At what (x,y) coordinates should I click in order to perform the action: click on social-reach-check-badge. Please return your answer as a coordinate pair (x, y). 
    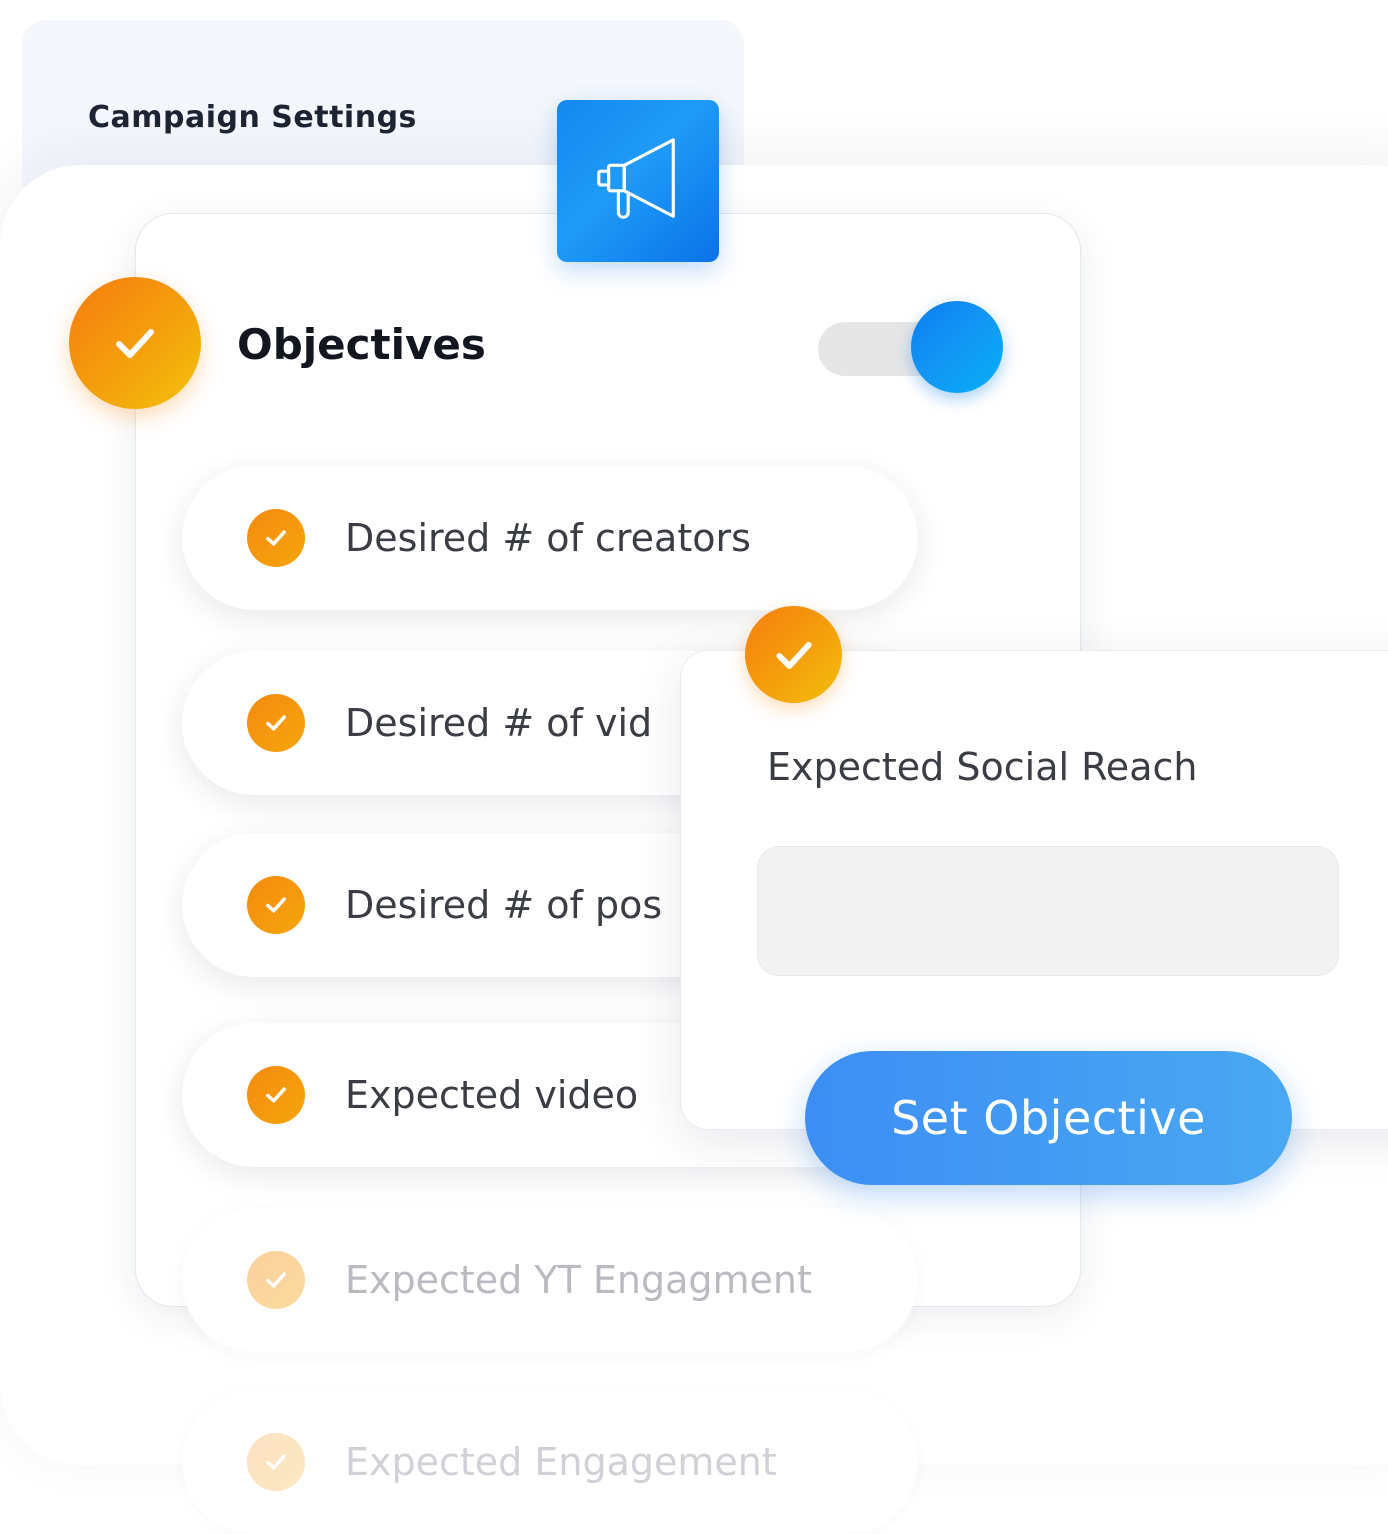
    Looking at the image, I should click on (793, 654).